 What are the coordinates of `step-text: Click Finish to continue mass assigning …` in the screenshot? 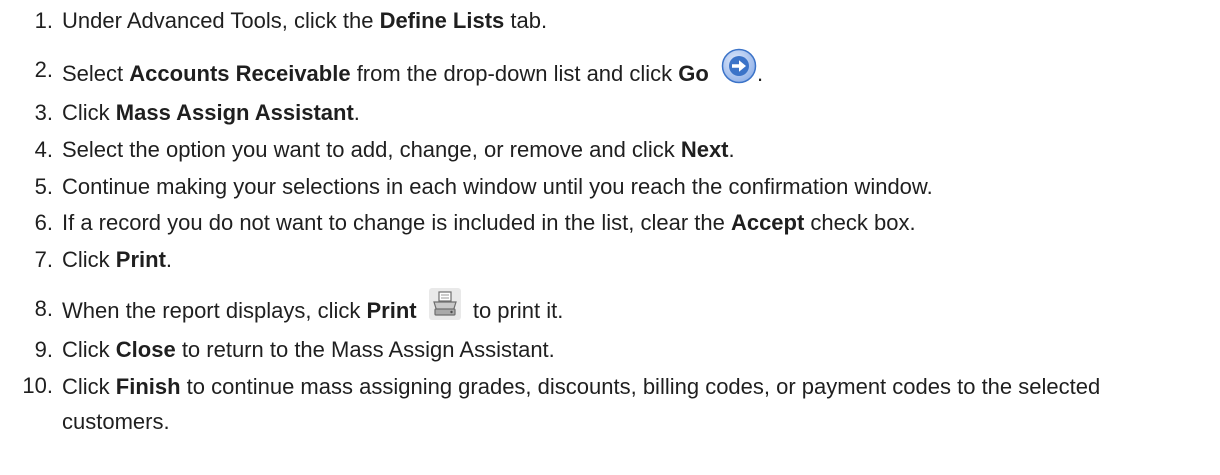 It's located at (581, 404).